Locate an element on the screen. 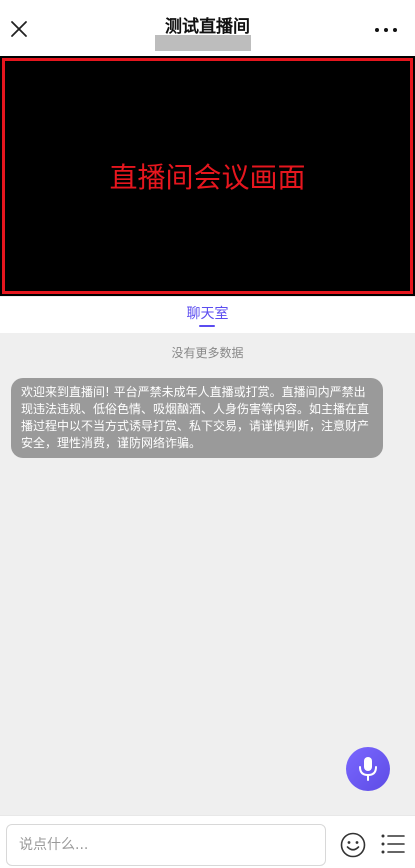 The width and height of the screenshot is (415, 868). video-overlay-text: 直播间会议画面 is located at coordinates (207, 177).